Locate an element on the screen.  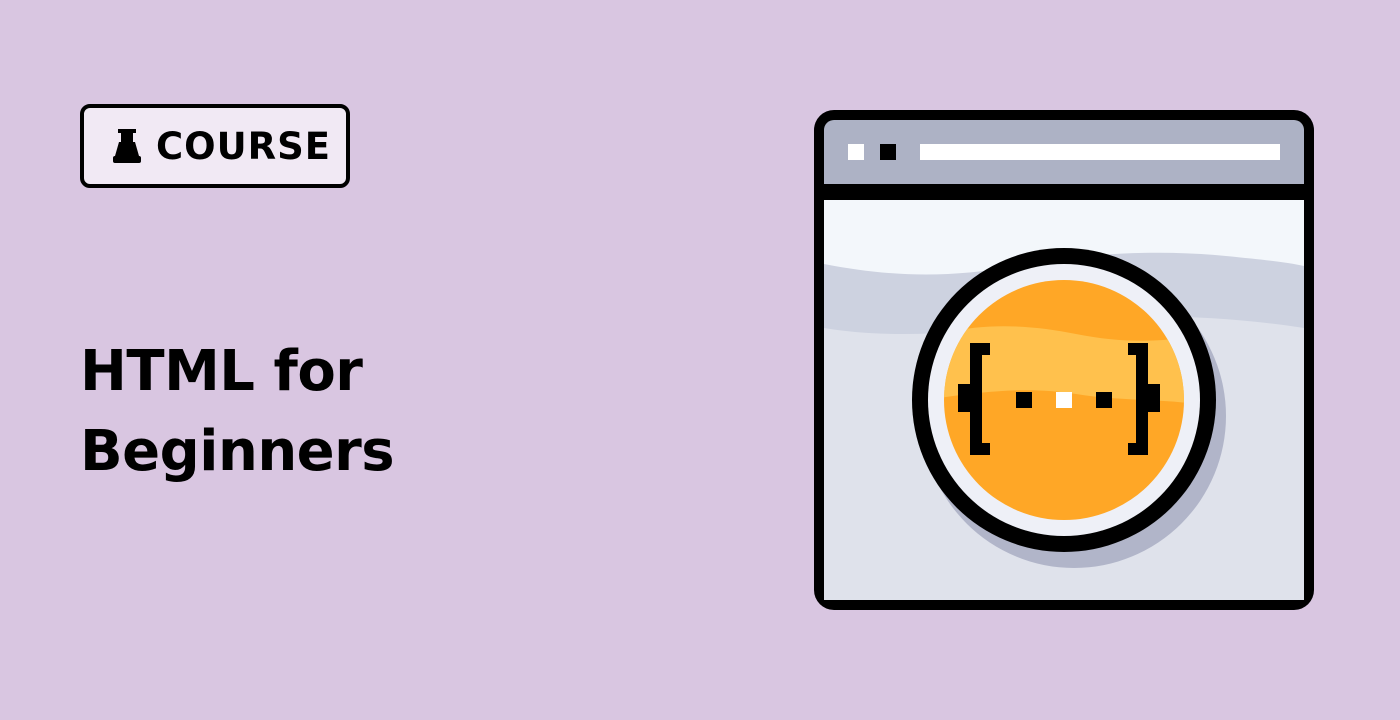
title-line-2: Beginners is located at coordinates (237, 451).